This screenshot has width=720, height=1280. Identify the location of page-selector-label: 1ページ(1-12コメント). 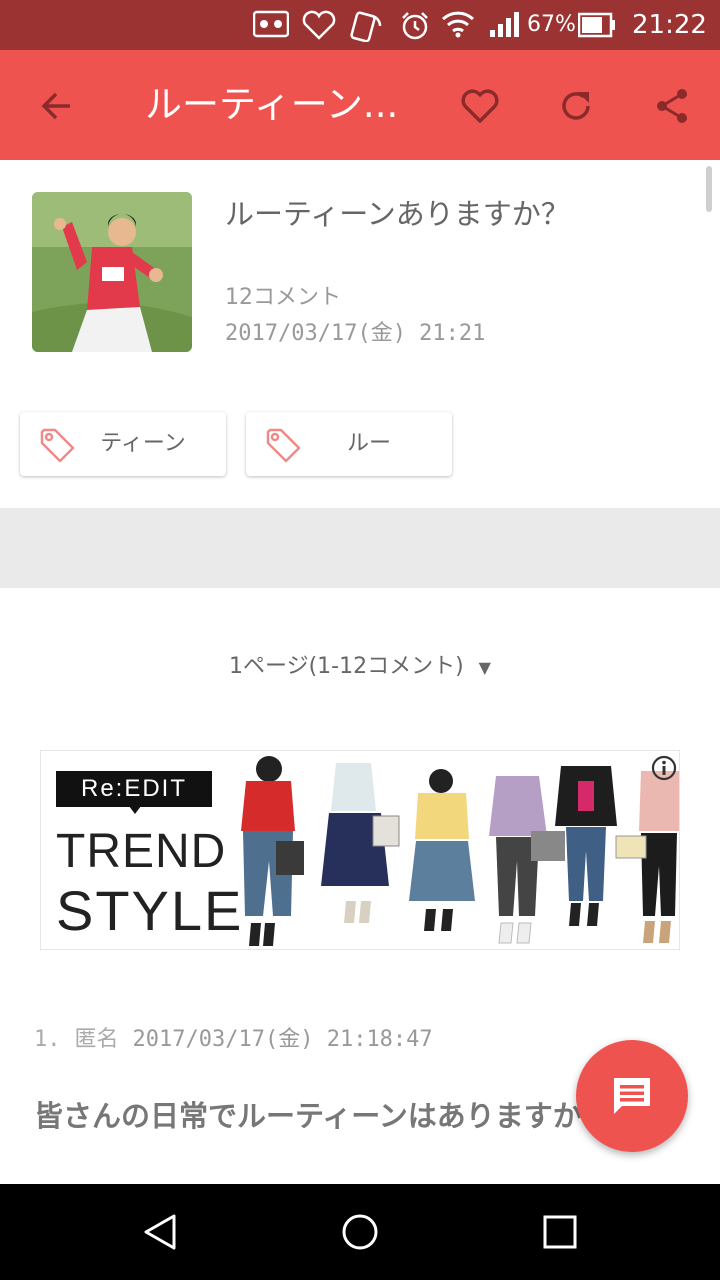
(346, 666).